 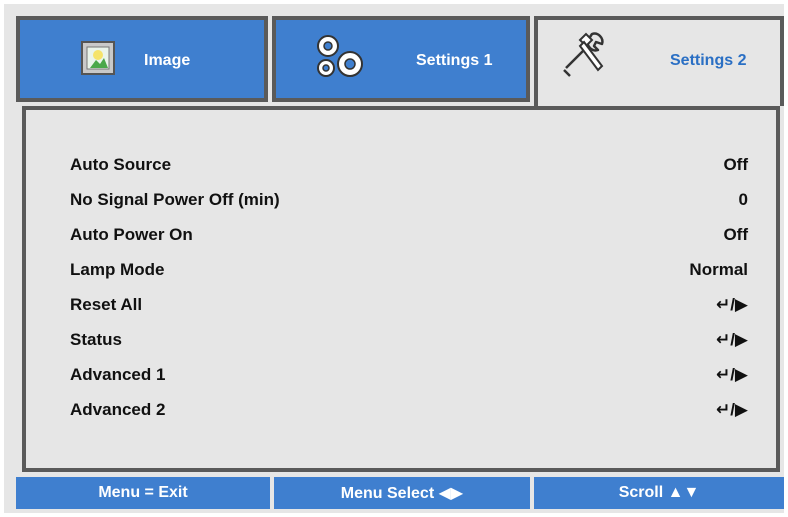 What do you see at coordinates (409, 270) in the screenshot?
I see `menu-item-lamp-mode: Lamp Mode Normal` at bounding box center [409, 270].